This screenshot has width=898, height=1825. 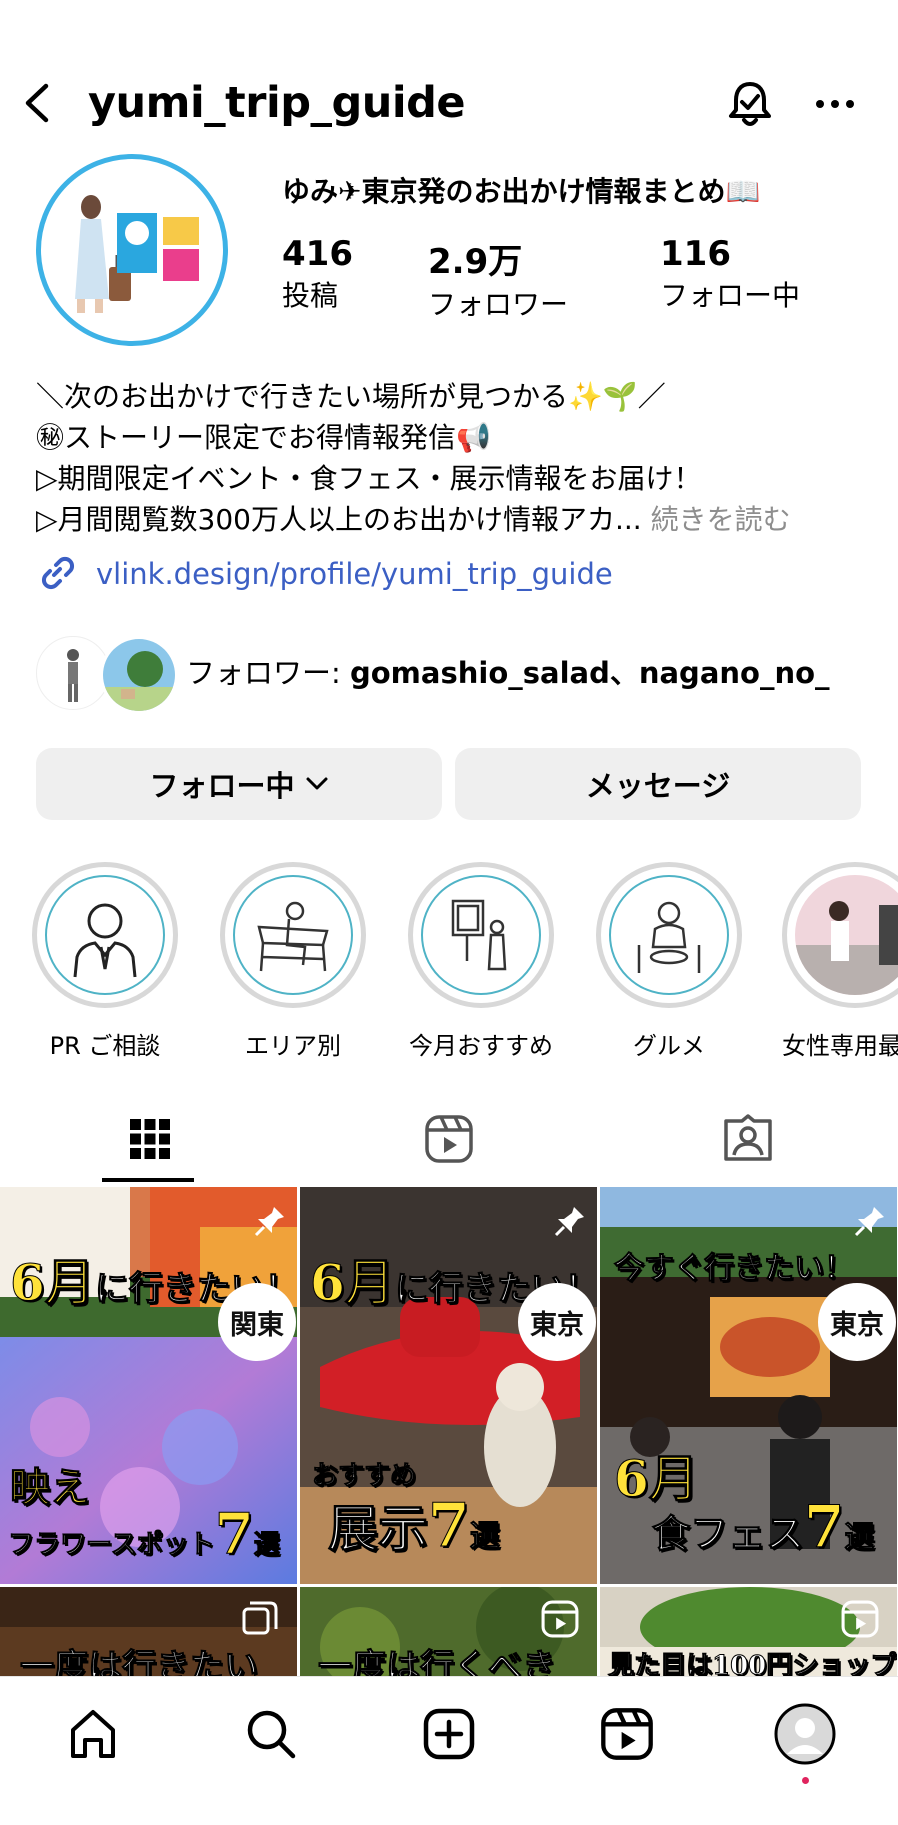 What do you see at coordinates (105, 1046) in the screenshot?
I see `highlight-label: PR ご相談` at bounding box center [105, 1046].